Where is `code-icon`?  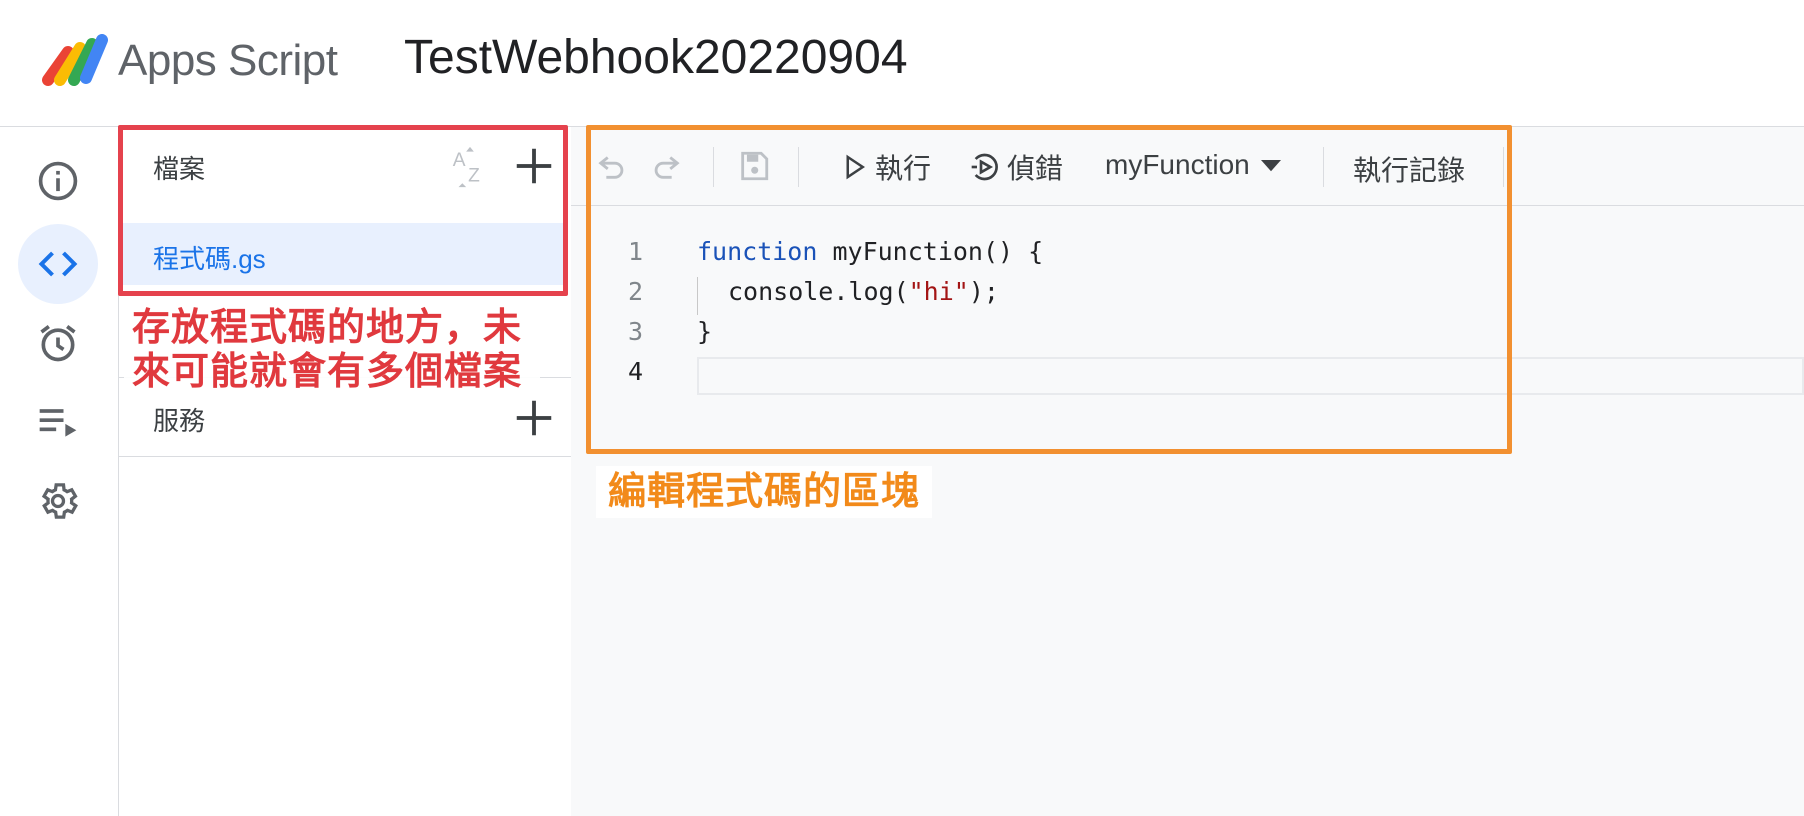 code-icon is located at coordinates (58, 264).